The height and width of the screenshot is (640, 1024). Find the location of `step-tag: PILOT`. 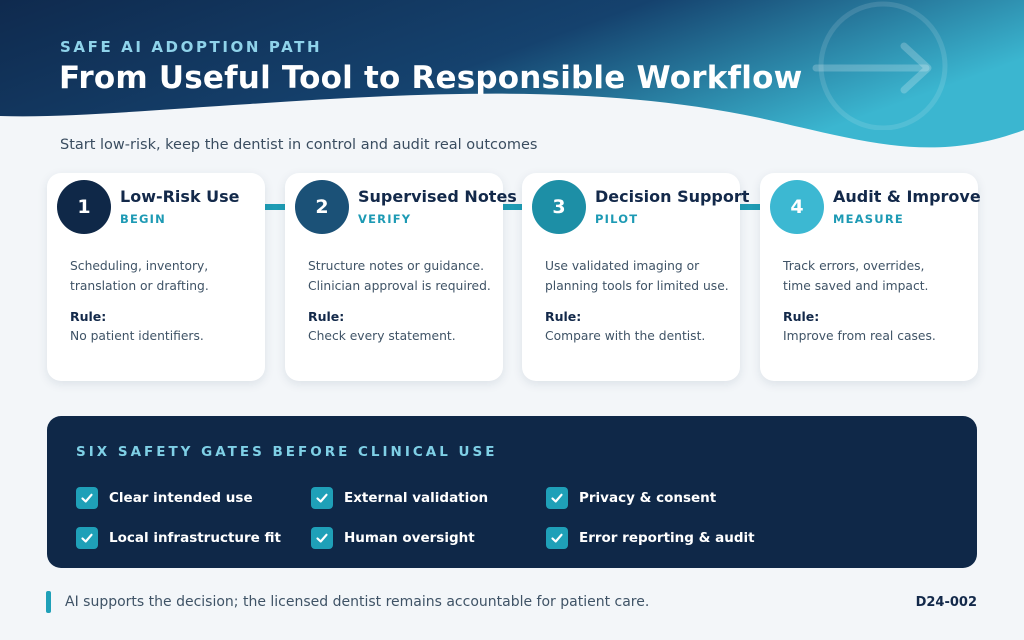

step-tag: PILOT is located at coordinates (617, 219).